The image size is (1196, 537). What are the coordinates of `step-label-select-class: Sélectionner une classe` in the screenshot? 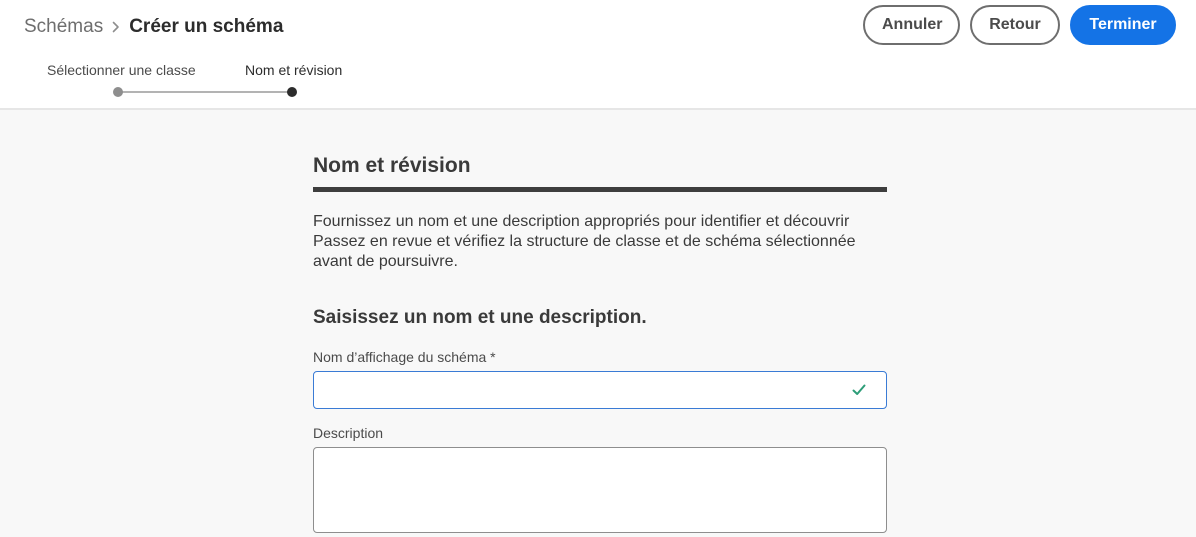 It's located at (121, 70).